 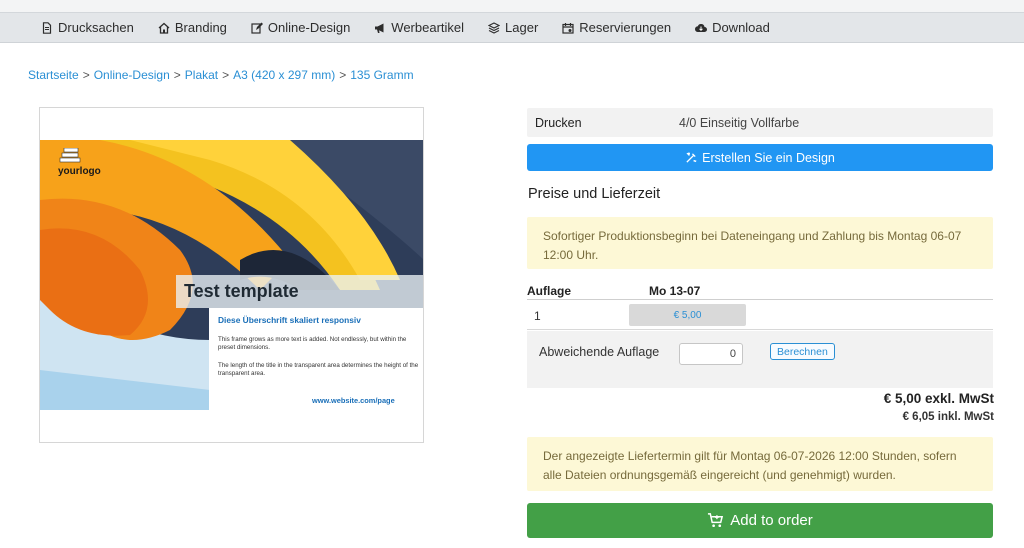 I want to click on document-icon, so click(x=47, y=27).